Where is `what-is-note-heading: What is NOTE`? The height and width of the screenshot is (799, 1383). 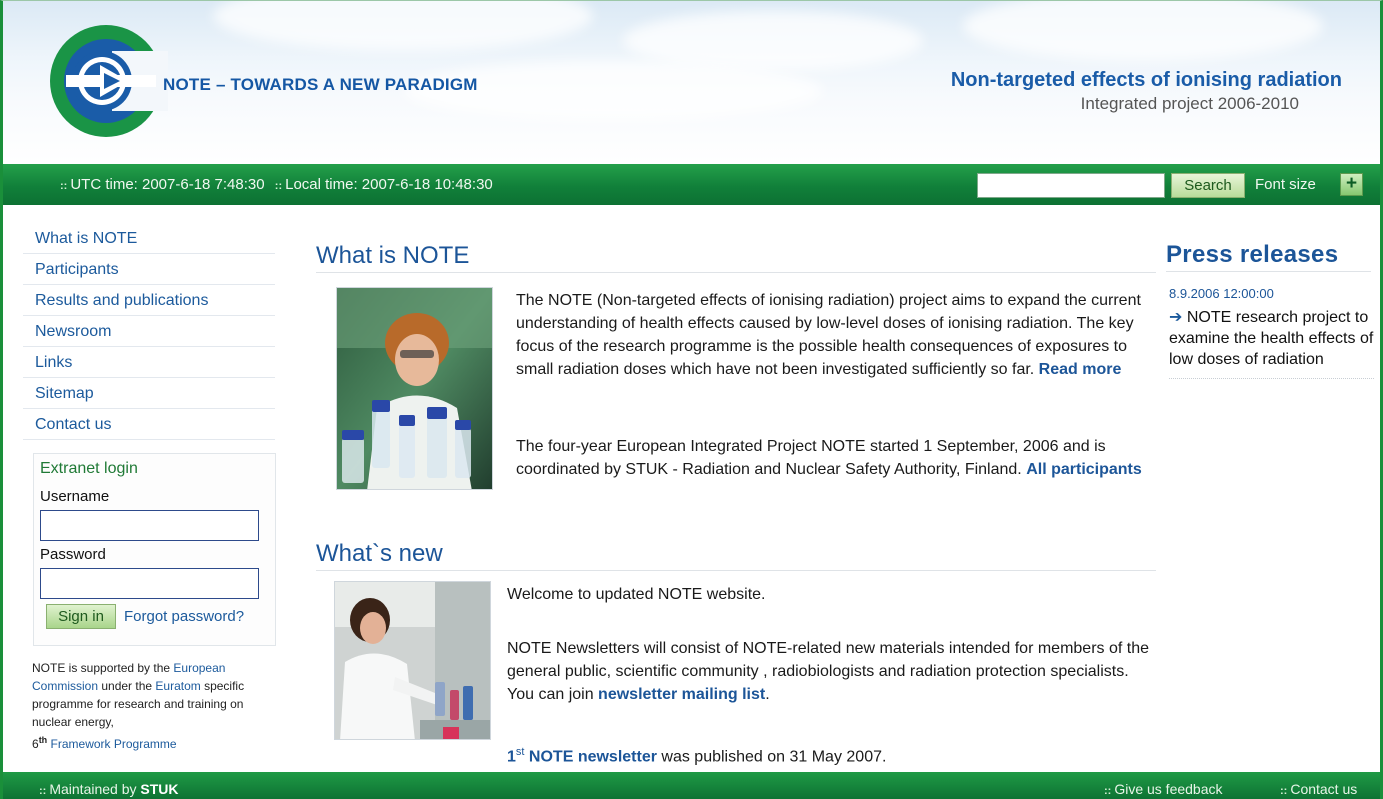
what-is-note-heading: What is NOTE is located at coordinates (736, 257).